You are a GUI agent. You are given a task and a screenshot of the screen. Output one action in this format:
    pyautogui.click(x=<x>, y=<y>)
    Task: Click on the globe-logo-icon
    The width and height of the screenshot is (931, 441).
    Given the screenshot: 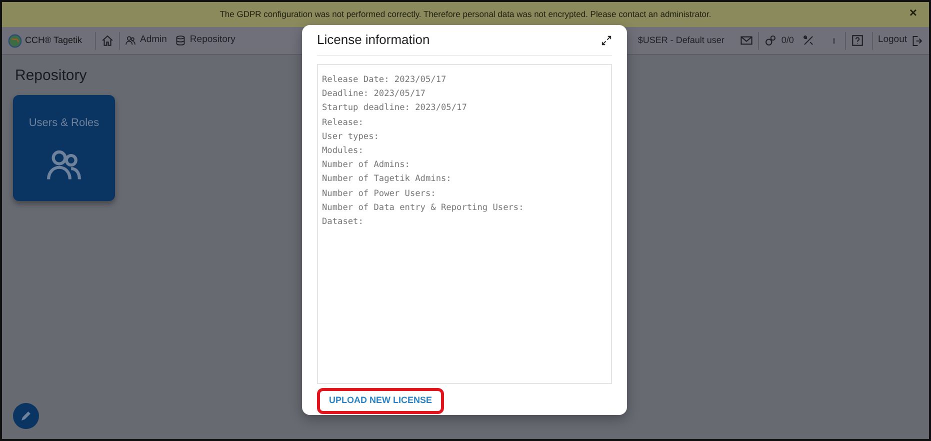 What is the action you would take?
    pyautogui.click(x=15, y=41)
    